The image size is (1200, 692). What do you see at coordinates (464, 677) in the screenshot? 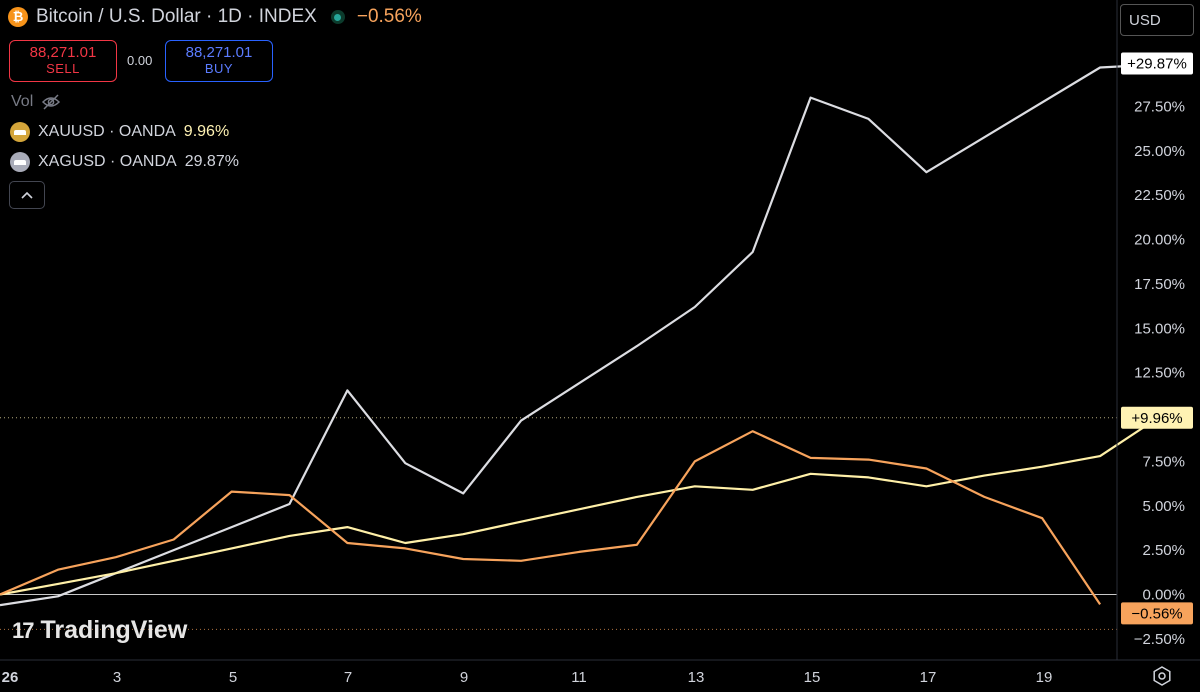
I see `x-tick-label: 9` at bounding box center [464, 677].